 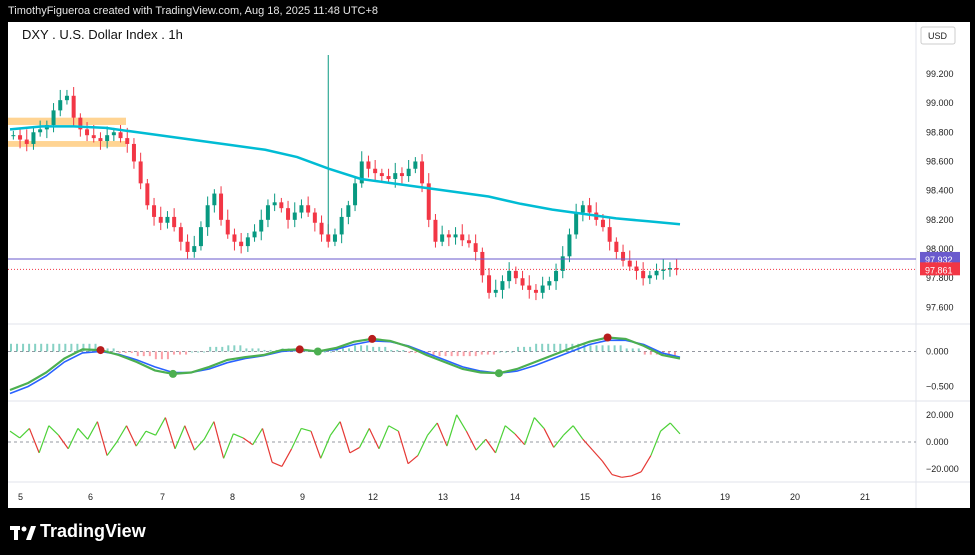 What do you see at coordinates (102, 34) in the screenshot?
I see `chart-title: DXY . U.S. Dollar Index . 1h` at bounding box center [102, 34].